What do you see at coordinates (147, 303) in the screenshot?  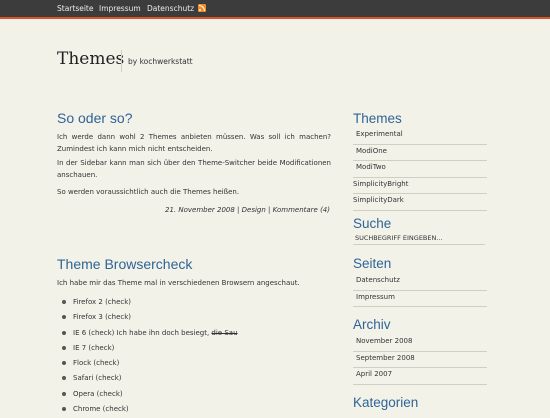 I see `list-item: Firefox 2 (check)` at bounding box center [147, 303].